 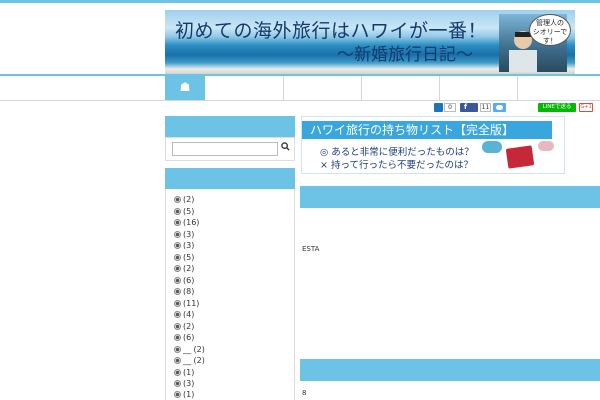 What do you see at coordinates (191, 222) in the screenshot?
I see `category-label: (16)` at bounding box center [191, 222].